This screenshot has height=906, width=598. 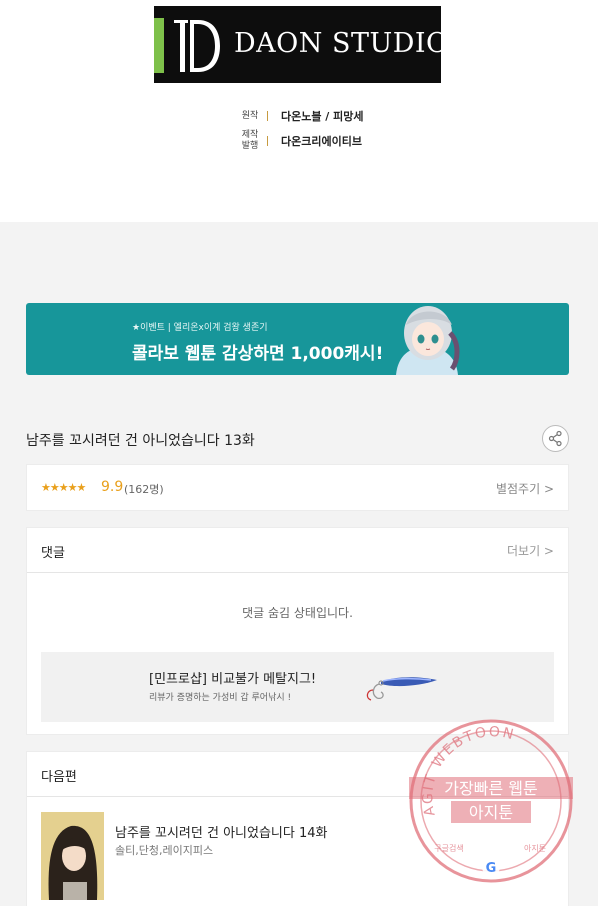 What do you see at coordinates (341, 43) in the screenshot?
I see `logo-text: DAON STUDIO` at bounding box center [341, 43].